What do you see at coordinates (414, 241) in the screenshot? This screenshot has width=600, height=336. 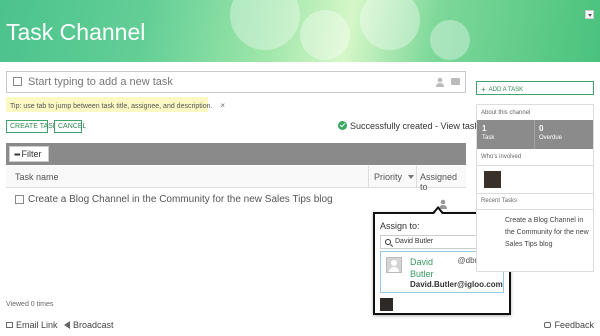 I see `assignee-search-value: David Butler` at bounding box center [414, 241].